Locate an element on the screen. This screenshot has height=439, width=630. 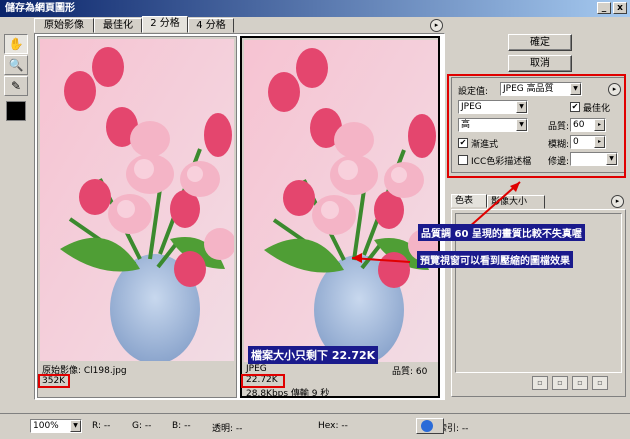
preview-annotation: 預覽視窗可以看到壓縮的圖檔效果 is located at coordinates (495, 259).